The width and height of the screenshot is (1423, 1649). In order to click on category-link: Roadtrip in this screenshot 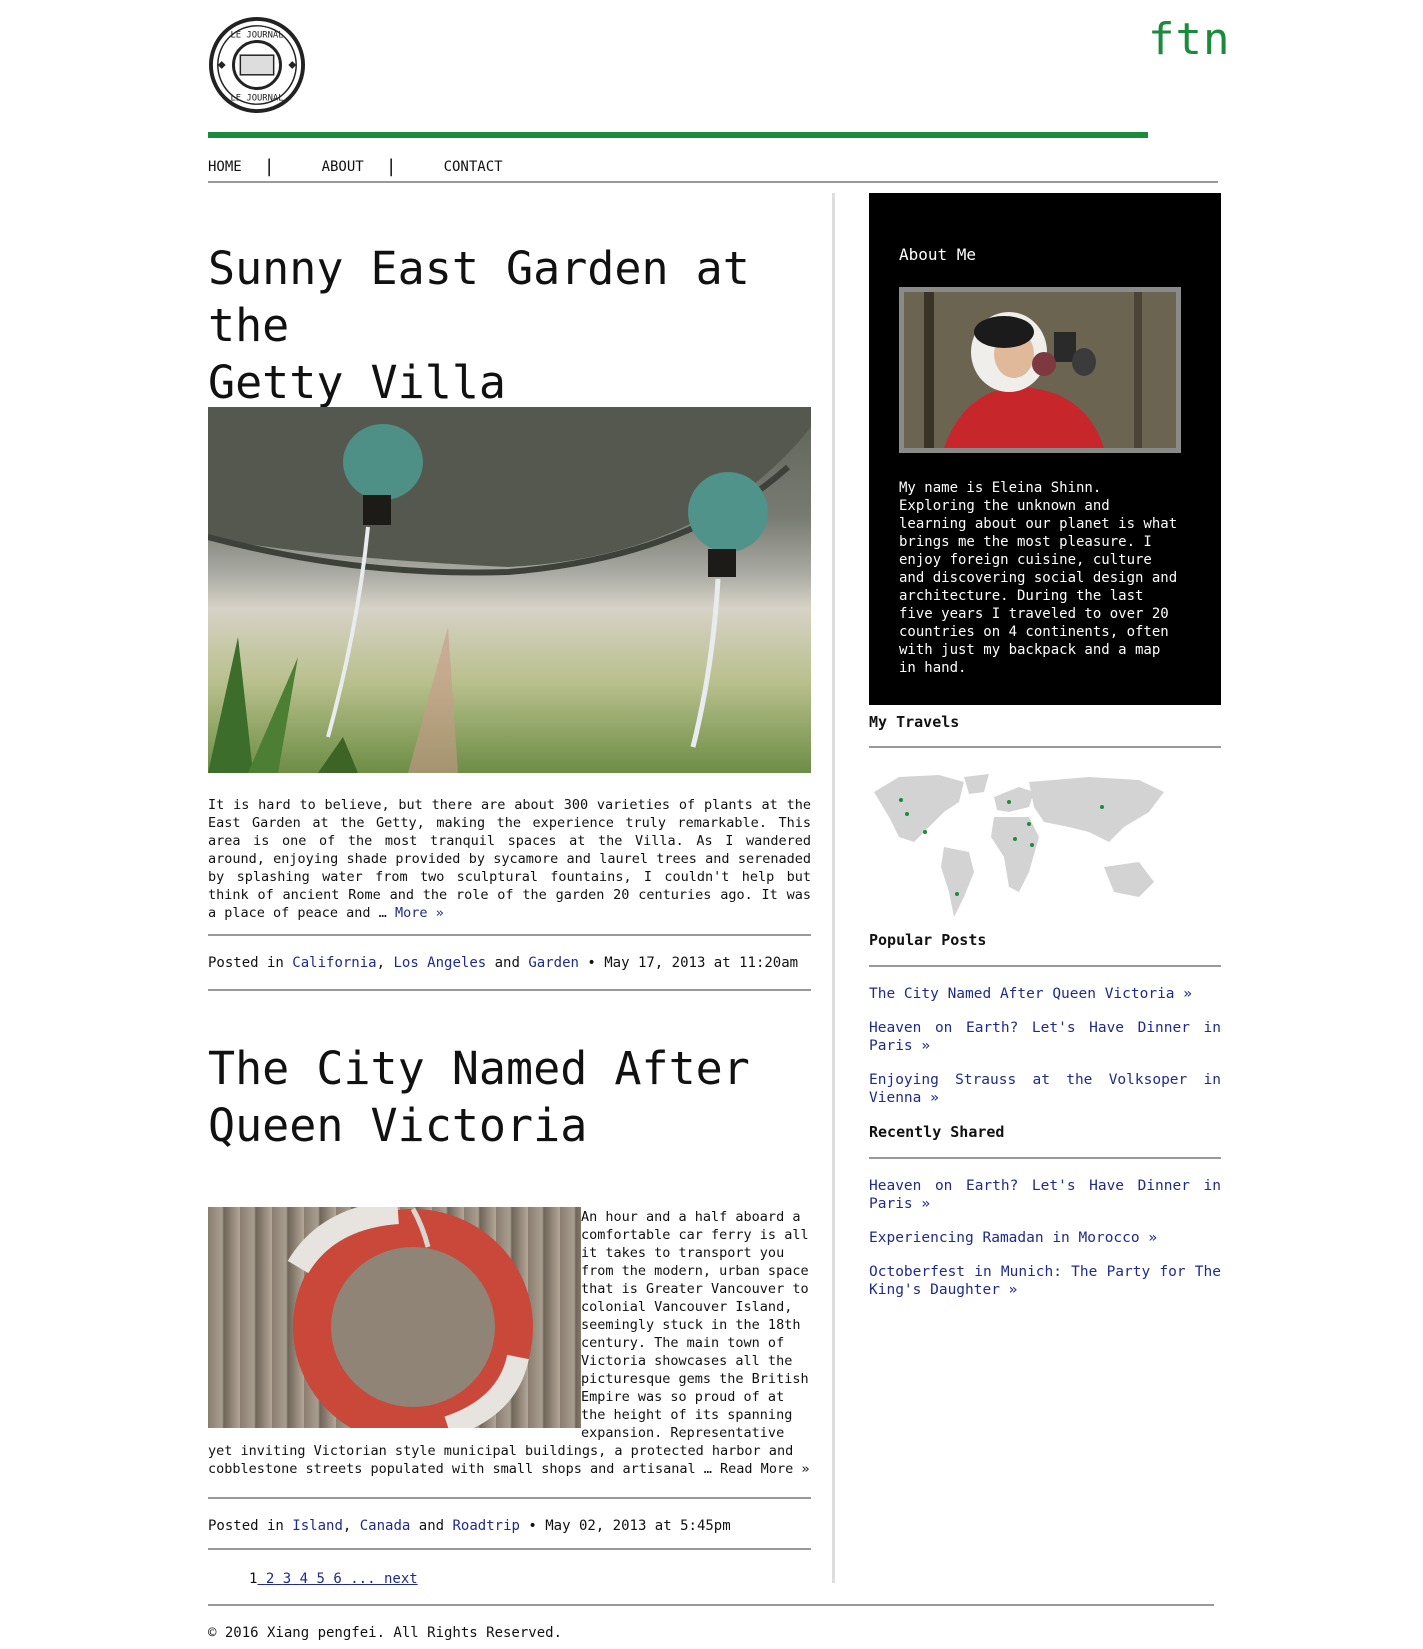, I will do `click(486, 1526)`.